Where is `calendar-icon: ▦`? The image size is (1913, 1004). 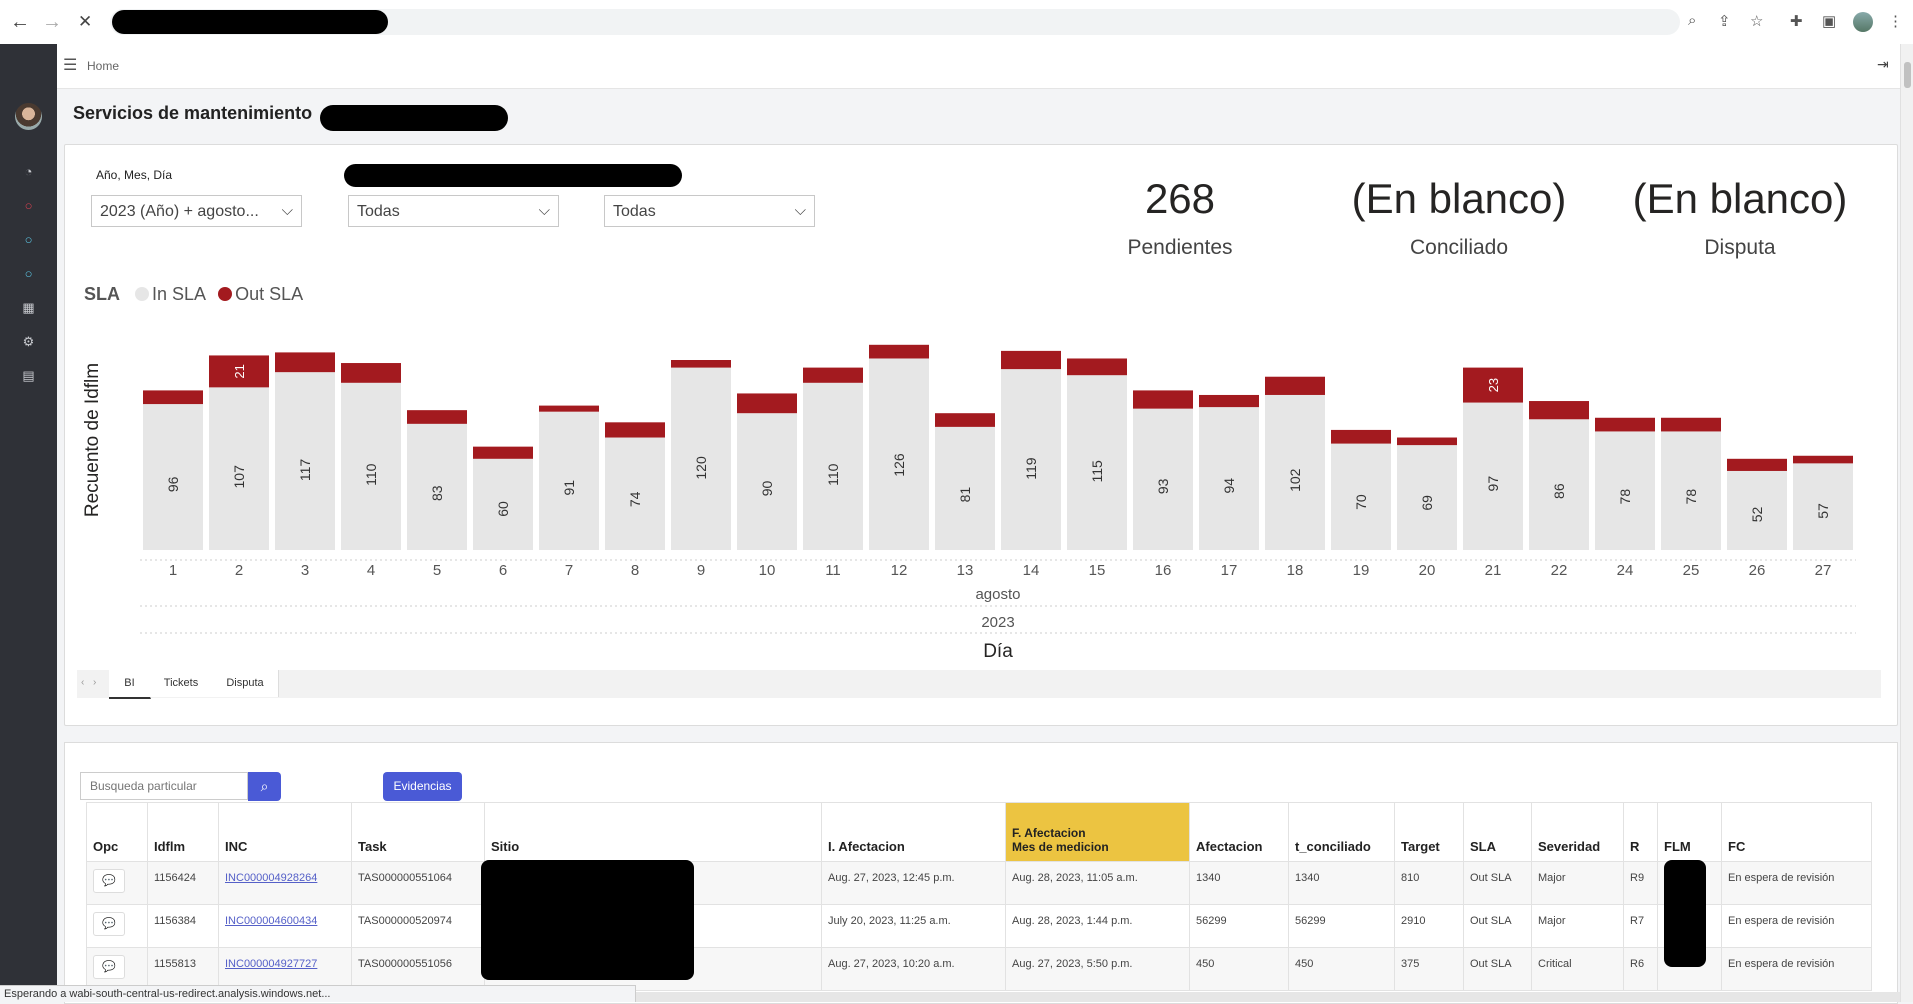
calendar-icon: ▦ is located at coordinates (28, 308).